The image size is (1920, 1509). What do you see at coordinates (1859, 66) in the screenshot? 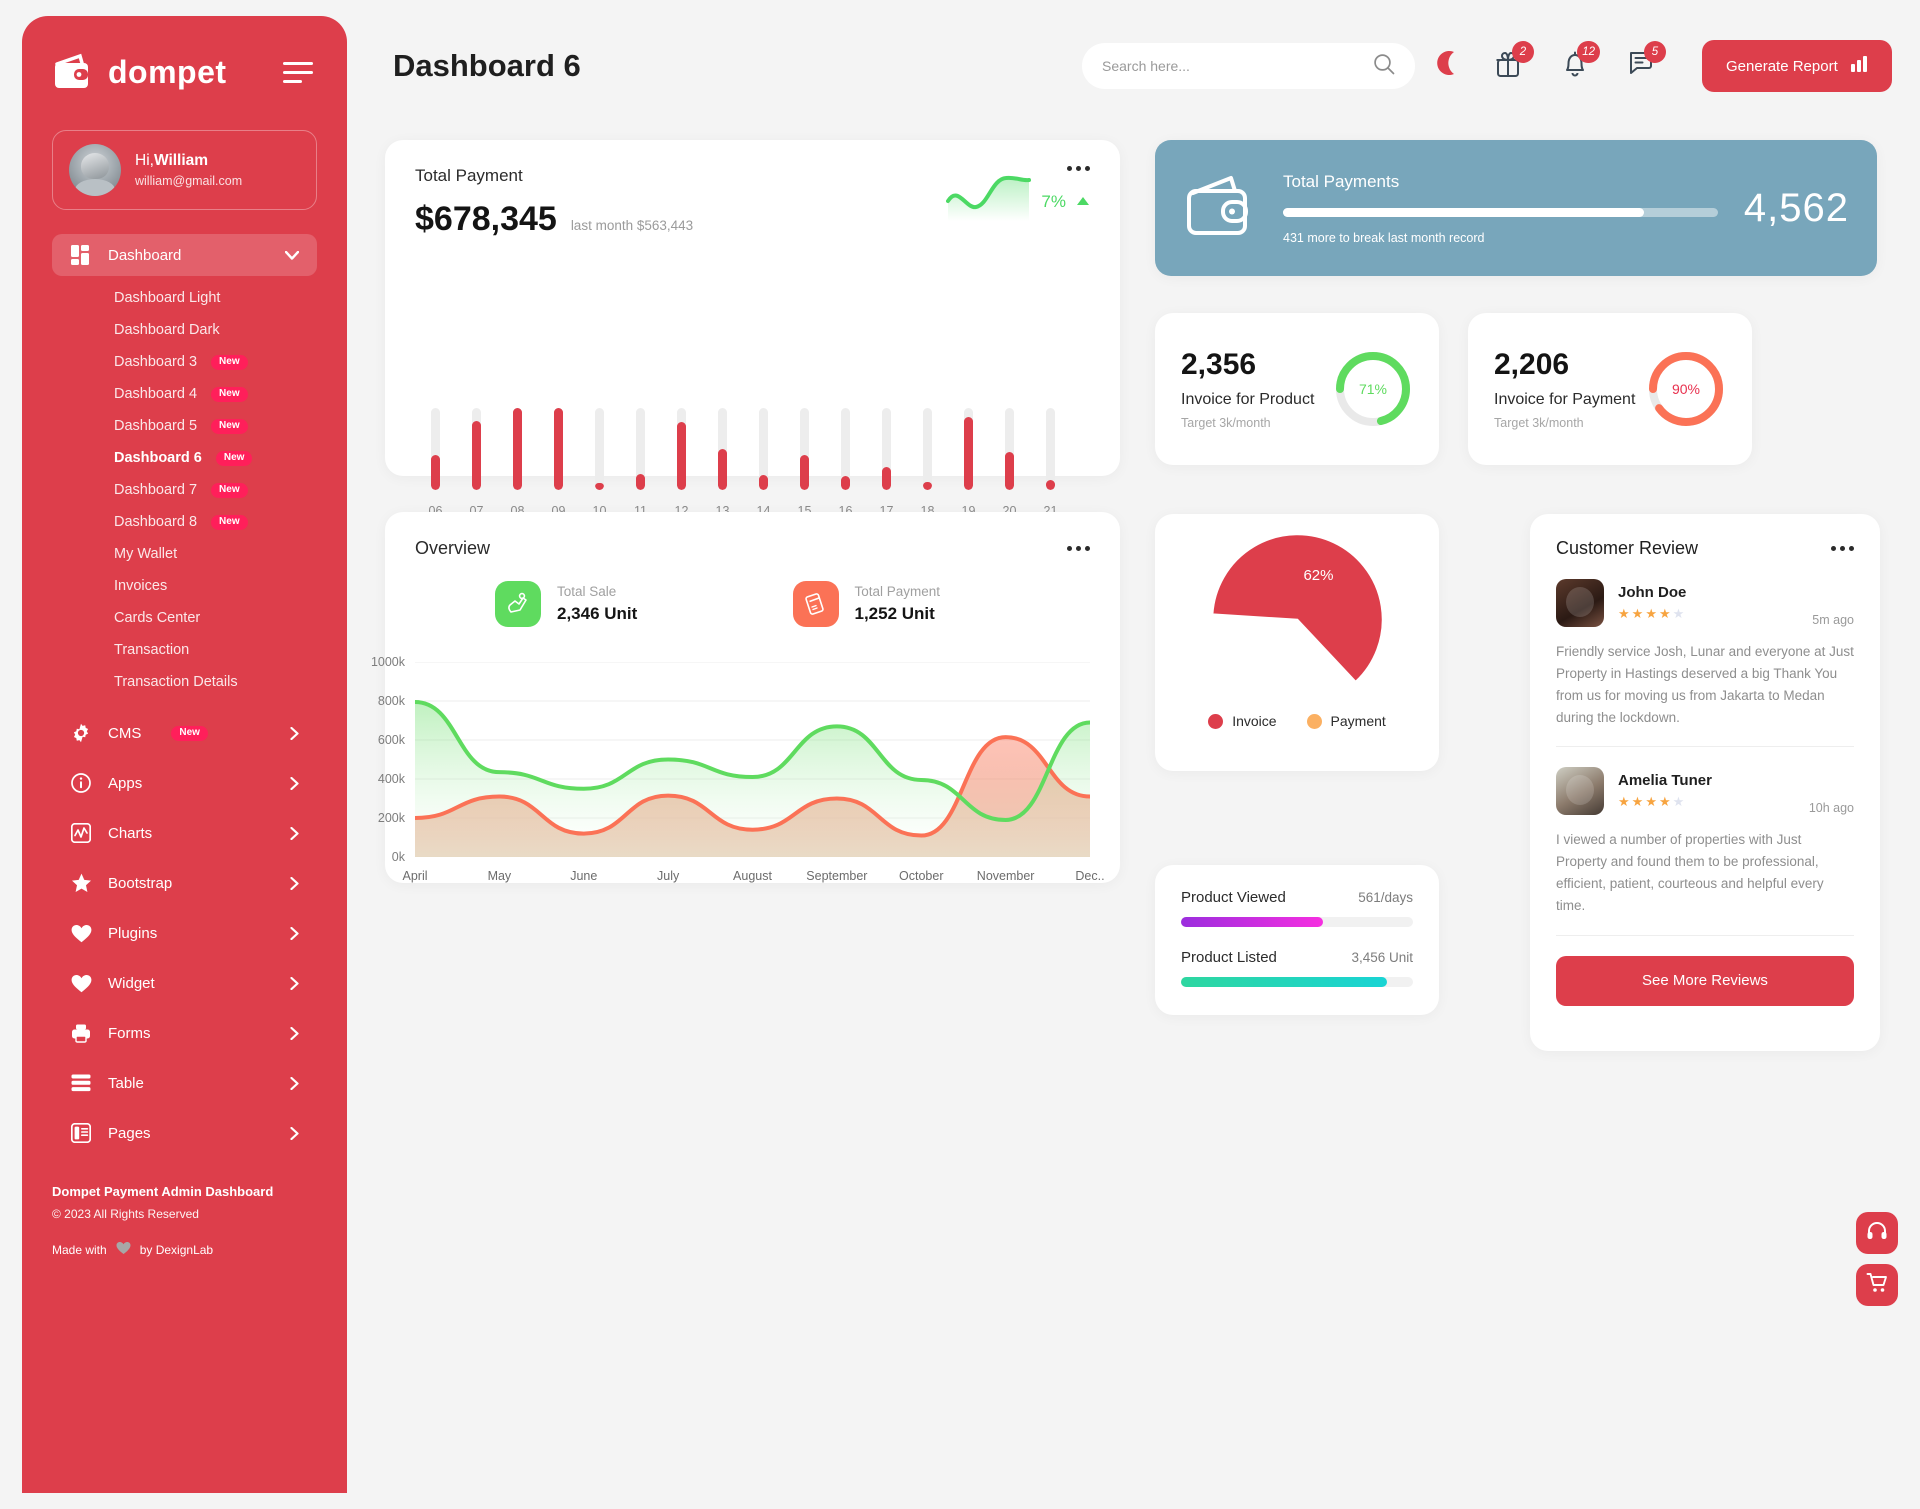
I see `bar-chart-icon` at bounding box center [1859, 66].